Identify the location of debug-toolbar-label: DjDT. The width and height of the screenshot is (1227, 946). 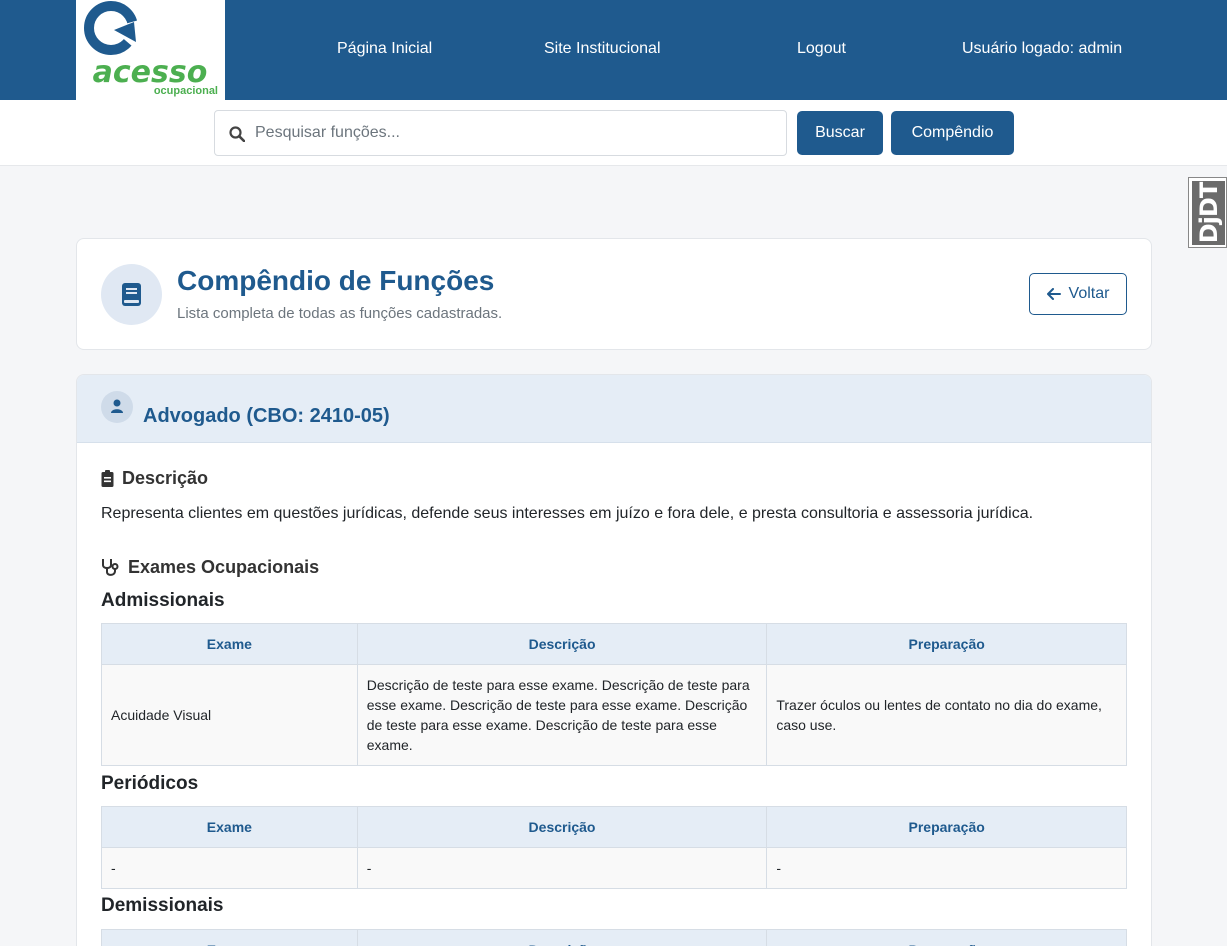
(1208, 213).